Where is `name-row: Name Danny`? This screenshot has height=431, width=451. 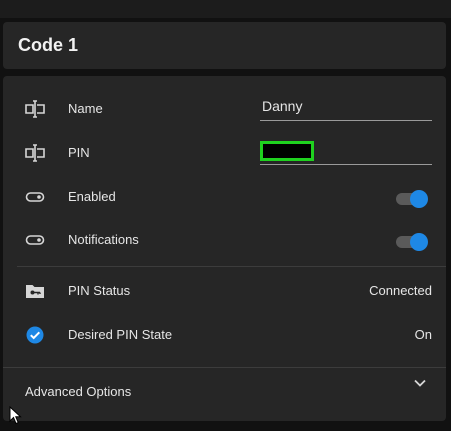
name-row: Name Danny is located at coordinates (224, 109).